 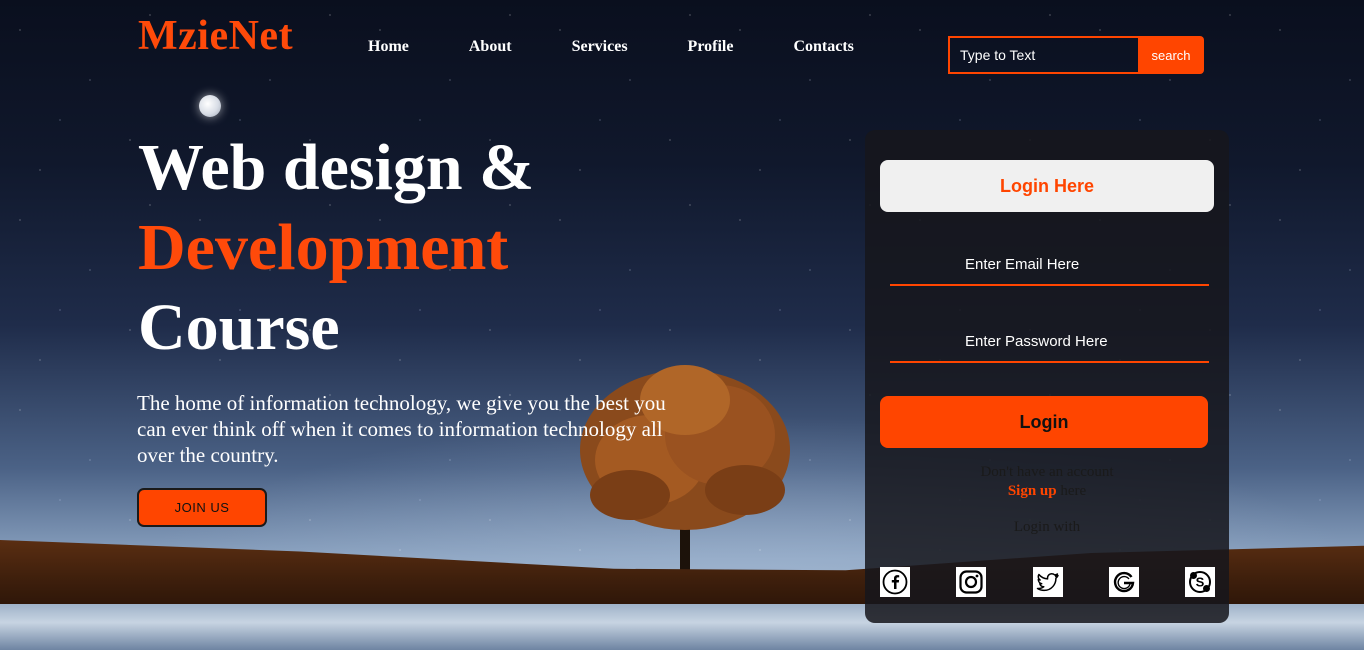 I want to click on search-button: search, so click(x=1171, y=55).